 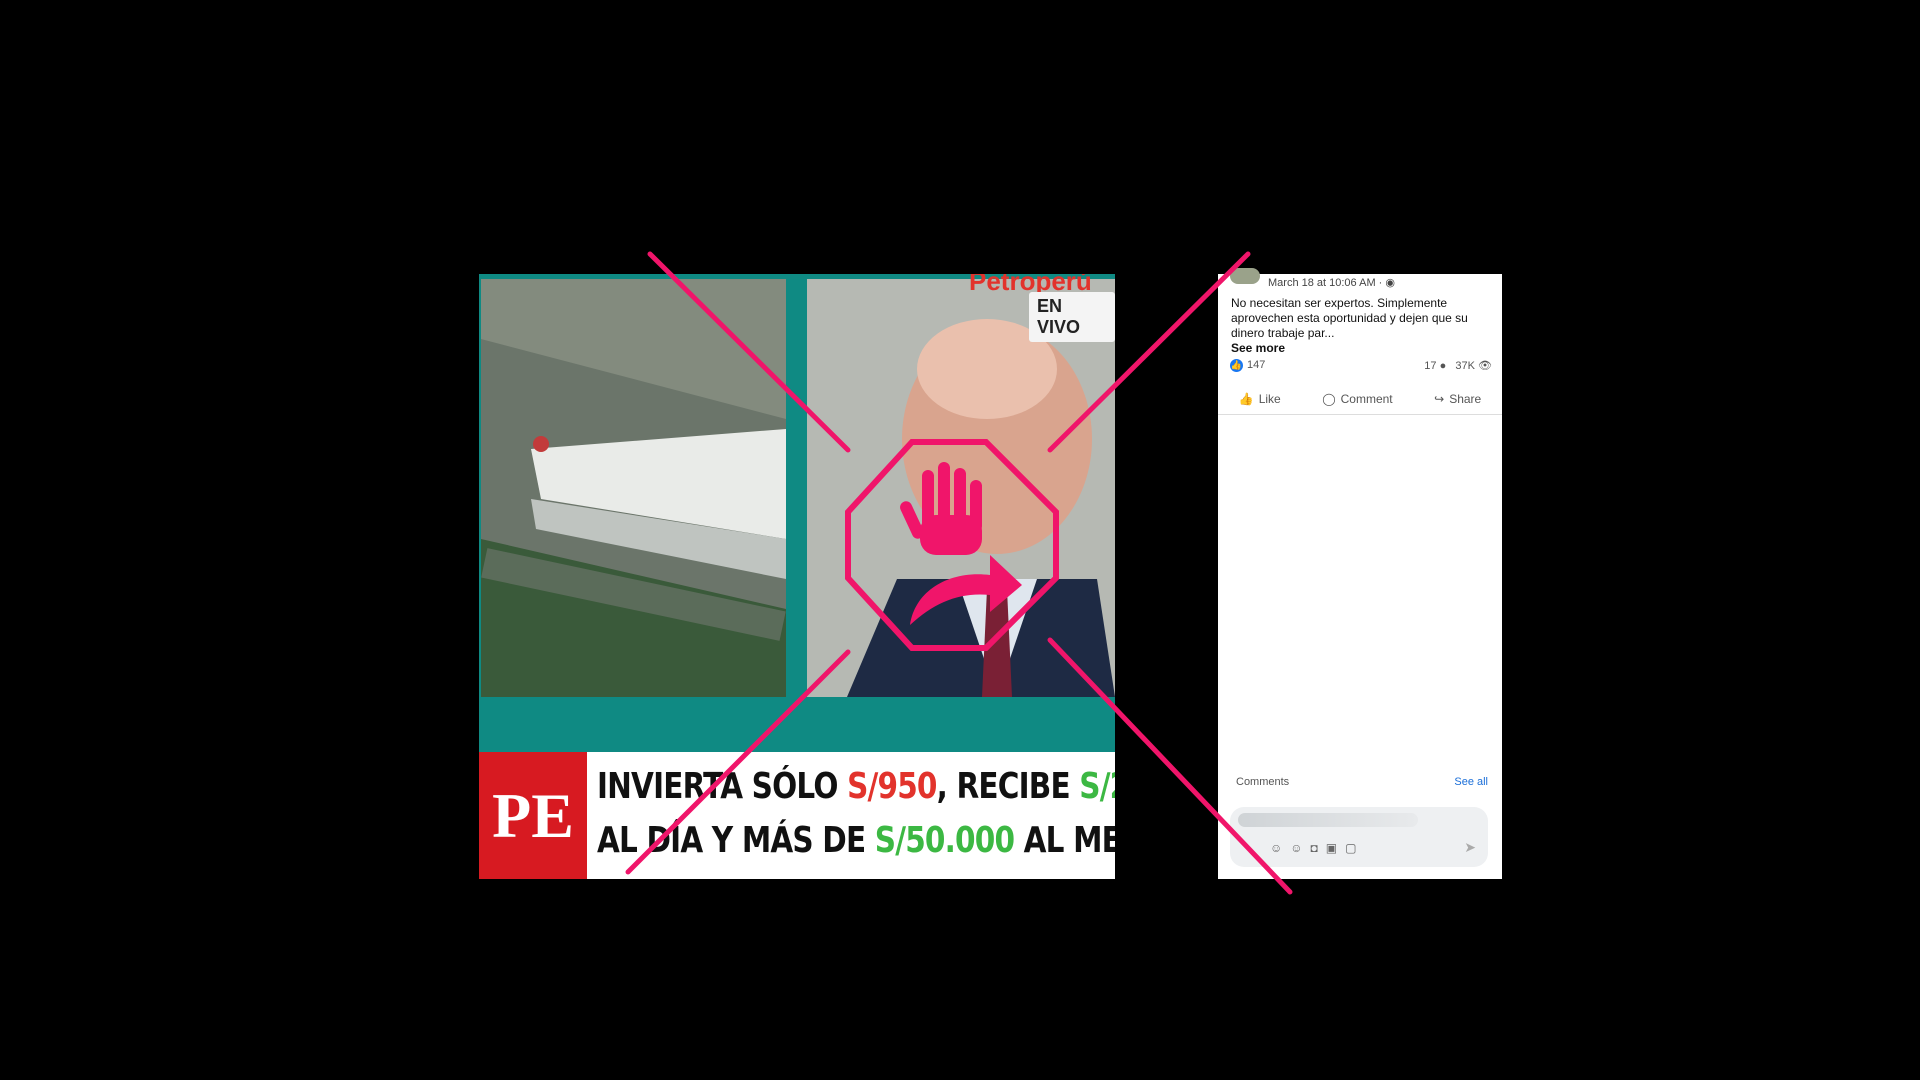 What do you see at coordinates (1357, 399) in the screenshot?
I see `comment-button: ◯ Comment` at bounding box center [1357, 399].